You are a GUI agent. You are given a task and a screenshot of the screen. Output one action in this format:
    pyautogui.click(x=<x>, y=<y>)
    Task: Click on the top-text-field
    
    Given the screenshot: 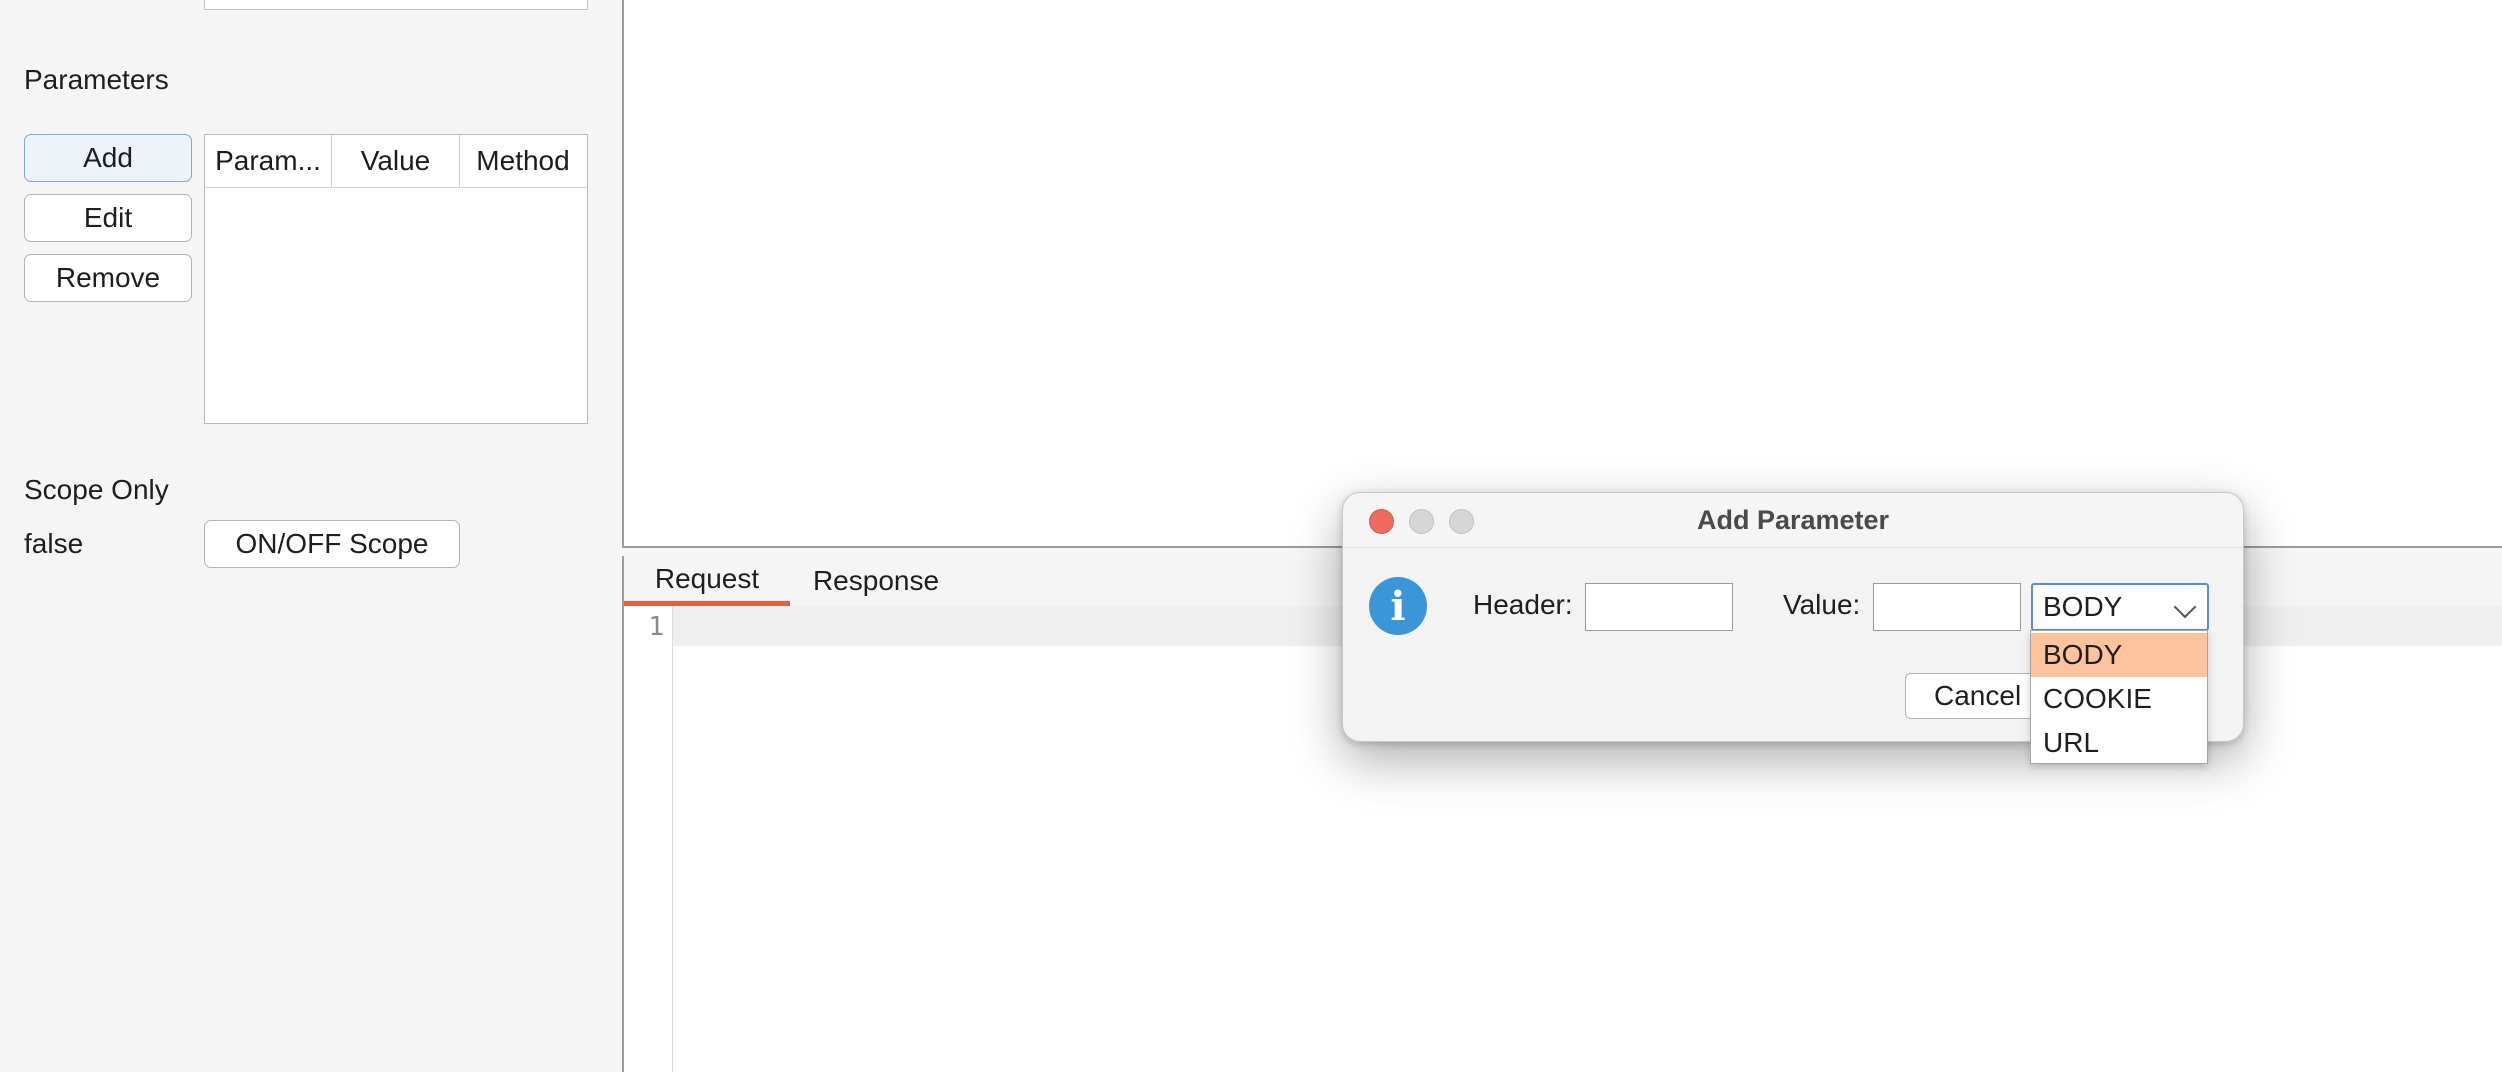 What is the action you would take?
    pyautogui.click(x=396, y=5)
    